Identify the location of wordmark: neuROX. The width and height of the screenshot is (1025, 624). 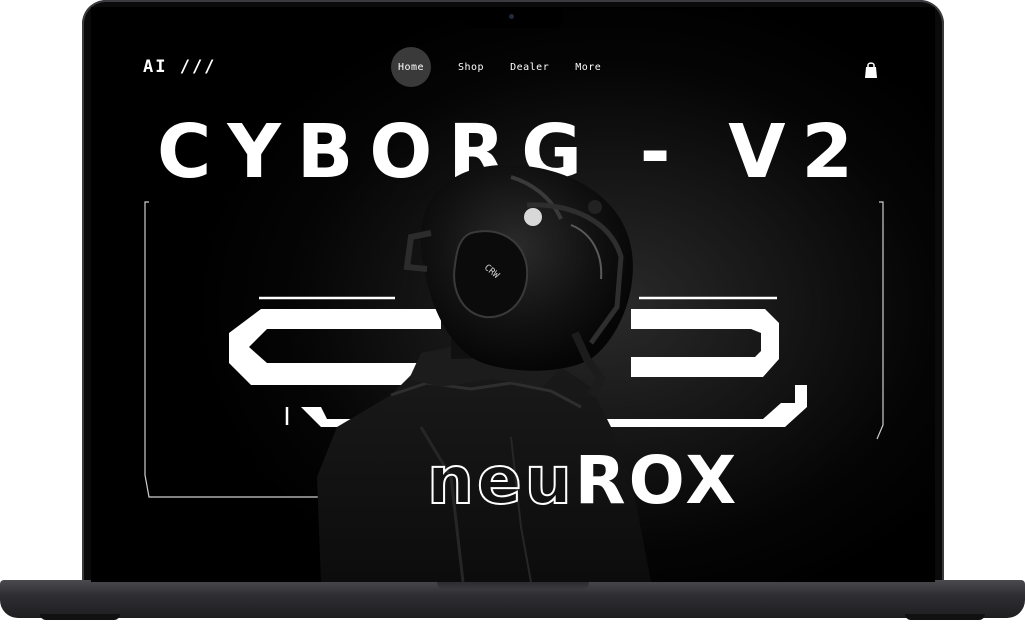
(582, 481).